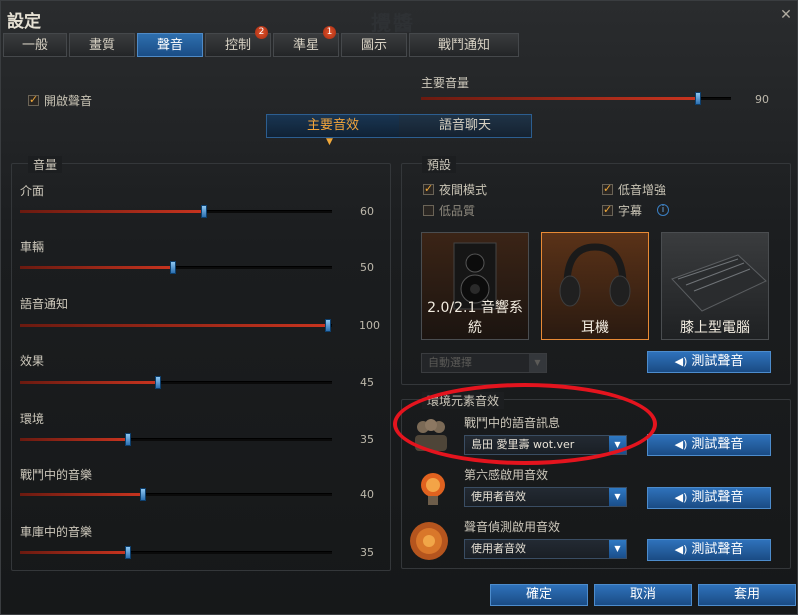 The height and width of the screenshot is (615, 798). I want to click on slider-value-environment: 35, so click(367, 439).